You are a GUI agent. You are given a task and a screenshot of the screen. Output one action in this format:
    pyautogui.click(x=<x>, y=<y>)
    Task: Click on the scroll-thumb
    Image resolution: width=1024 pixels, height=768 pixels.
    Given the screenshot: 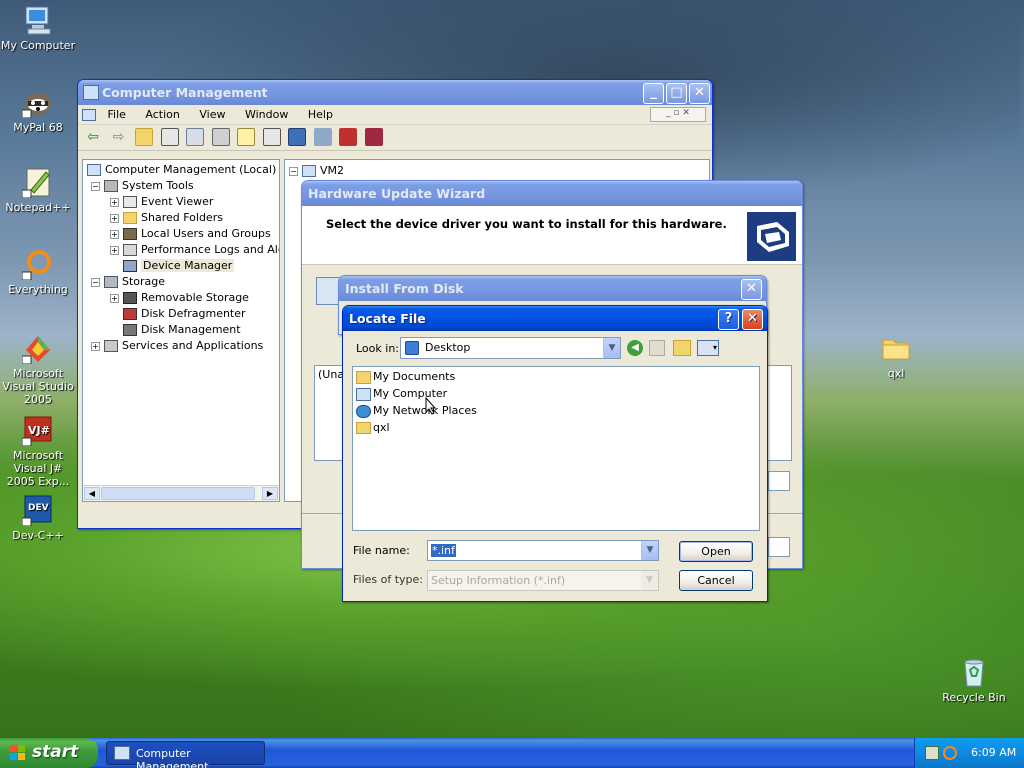 What is the action you would take?
    pyautogui.click(x=178, y=493)
    